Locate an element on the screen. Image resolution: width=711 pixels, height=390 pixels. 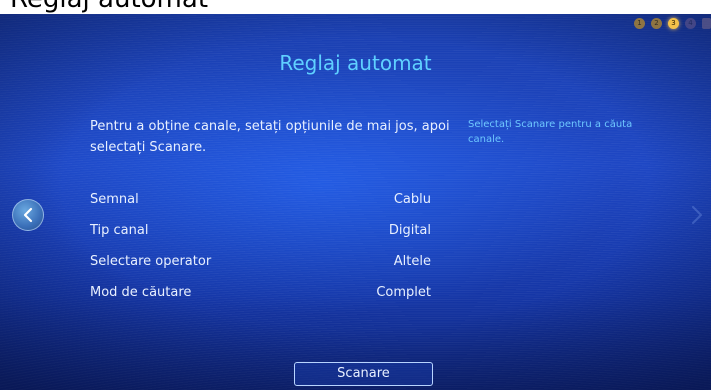
caption-strip: Reglaj automat is located at coordinates (355, 7).